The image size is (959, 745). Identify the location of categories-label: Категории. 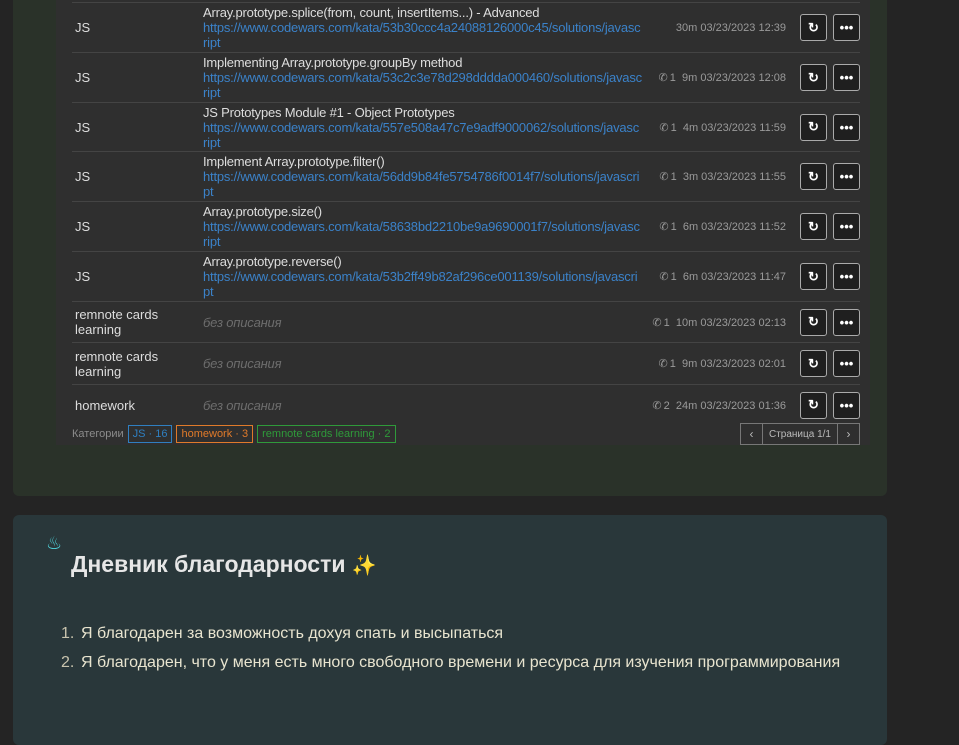
(98, 434).